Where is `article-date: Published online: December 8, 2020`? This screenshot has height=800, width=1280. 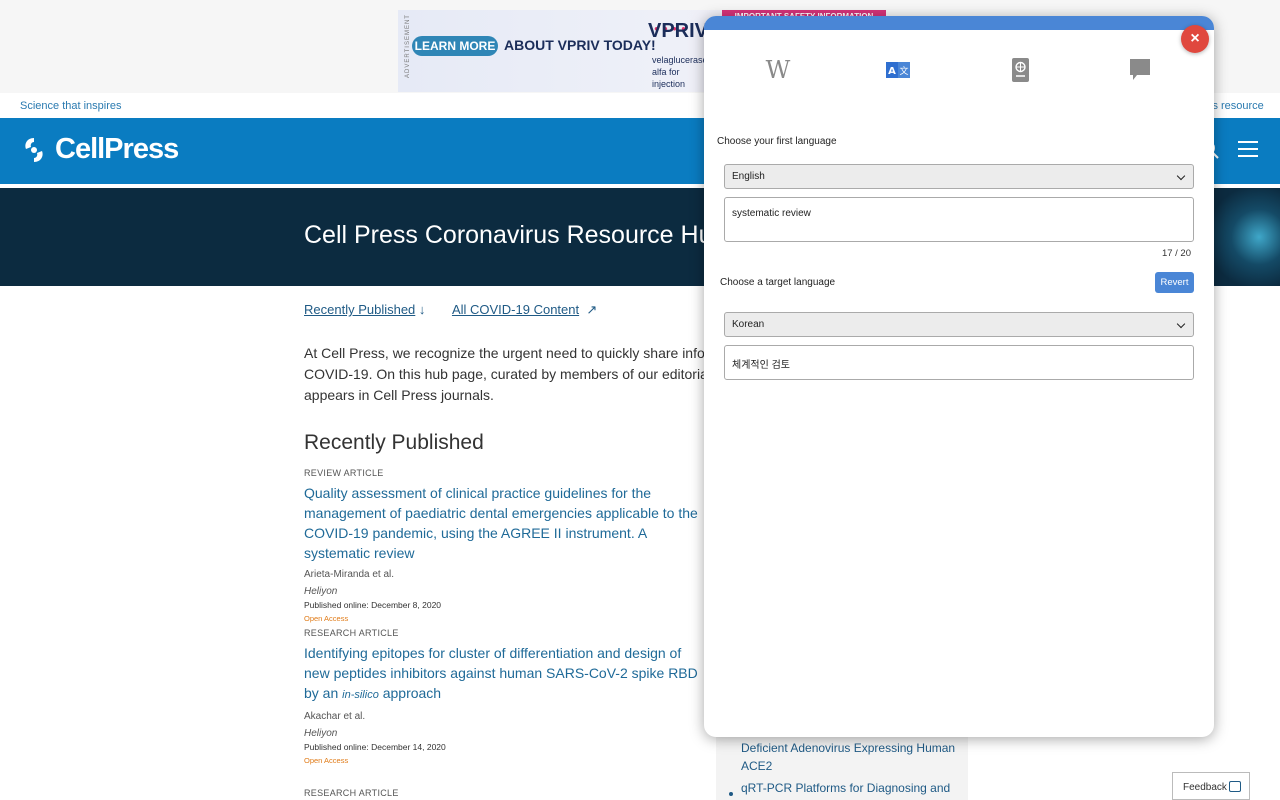 article-date: Published online: December 8, 2020 is located at coordinates (373, 605).